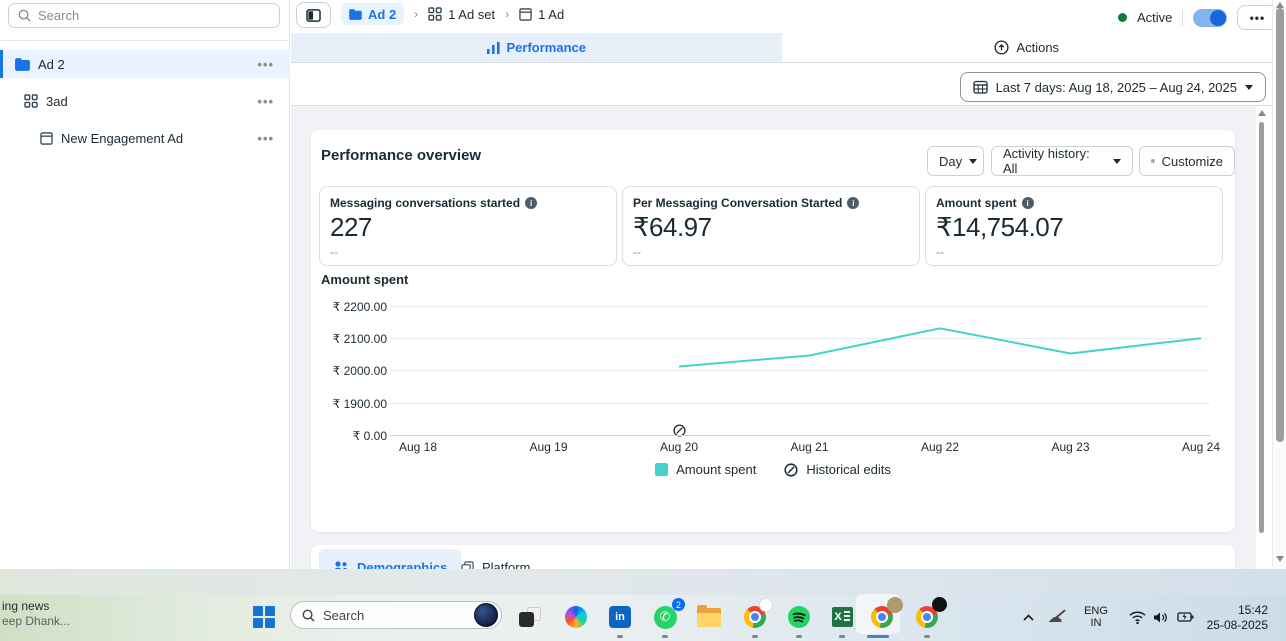 The image size is (1286, 641). Describe the element at coordinates (879, 614) in the screenshot. I see `chrome-active-window-button` at that location.